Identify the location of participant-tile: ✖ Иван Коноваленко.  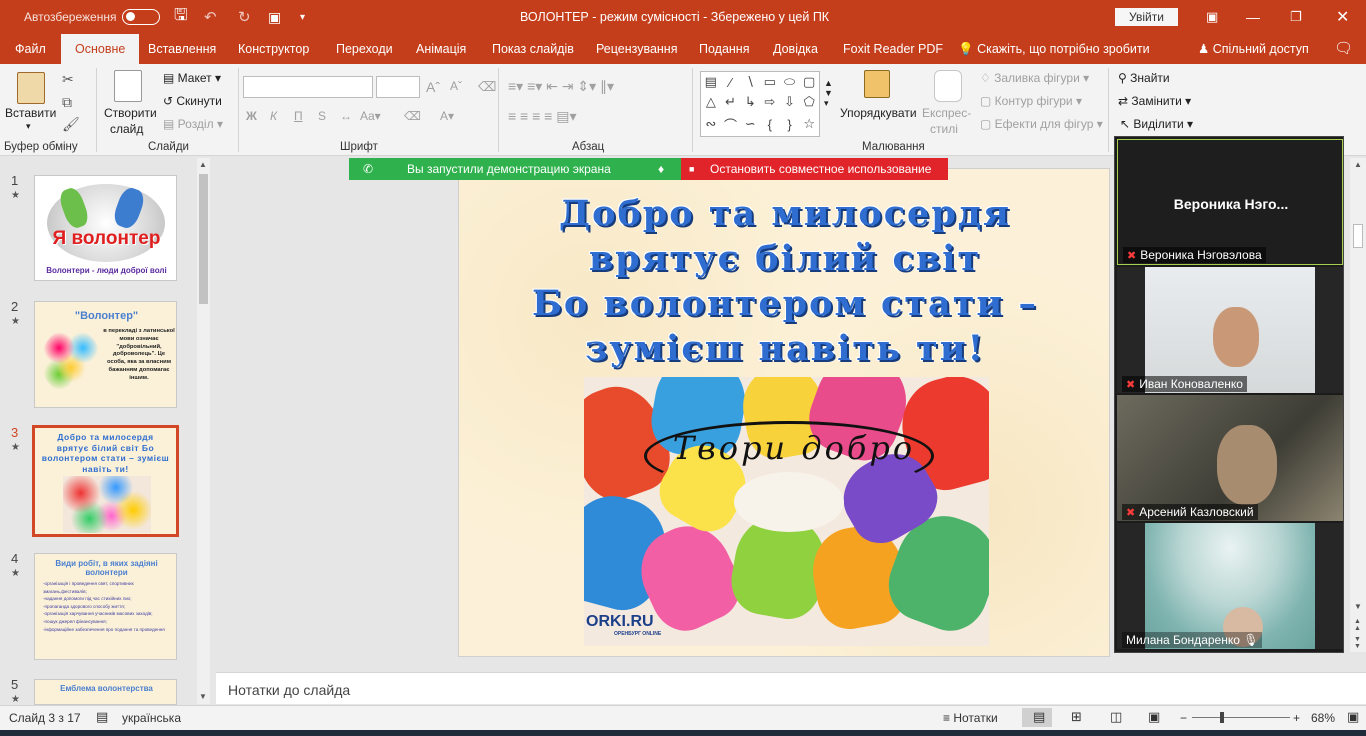
(1230, 330).